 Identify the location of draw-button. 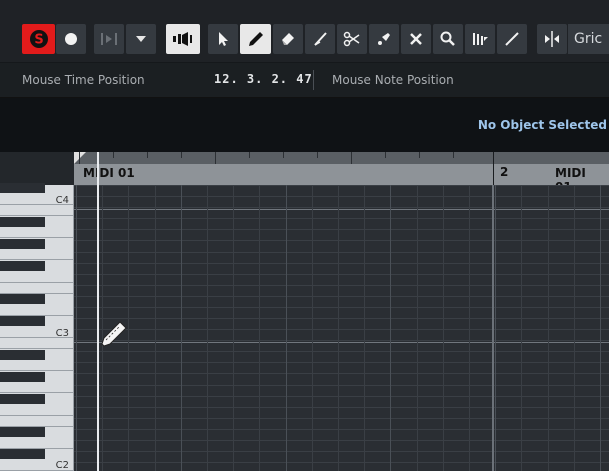
(255, 39).